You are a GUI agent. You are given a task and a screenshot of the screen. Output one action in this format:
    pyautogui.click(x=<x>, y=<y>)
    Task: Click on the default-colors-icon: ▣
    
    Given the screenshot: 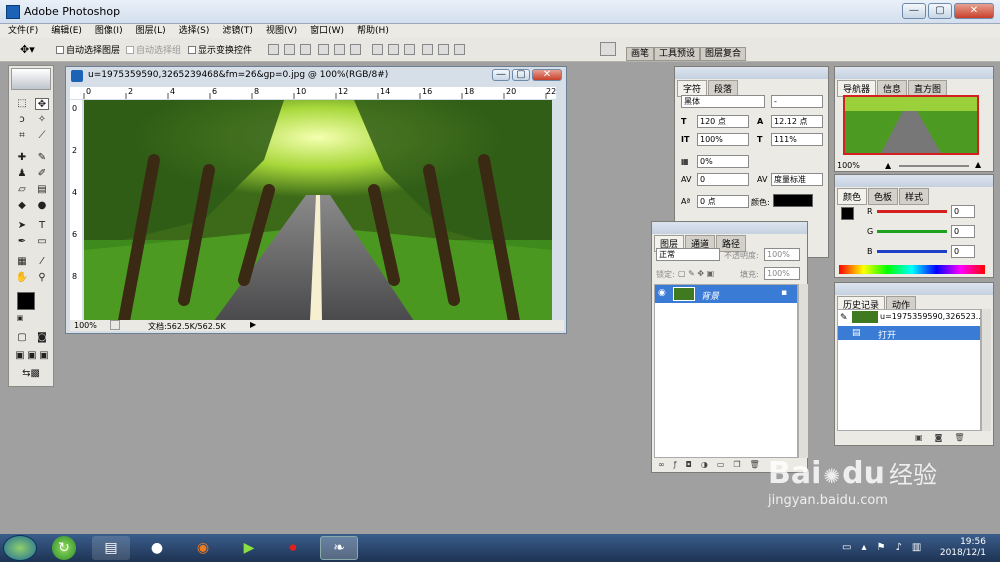 What is the action you would take?
    pyautogui.click(x=20, y=318)
    